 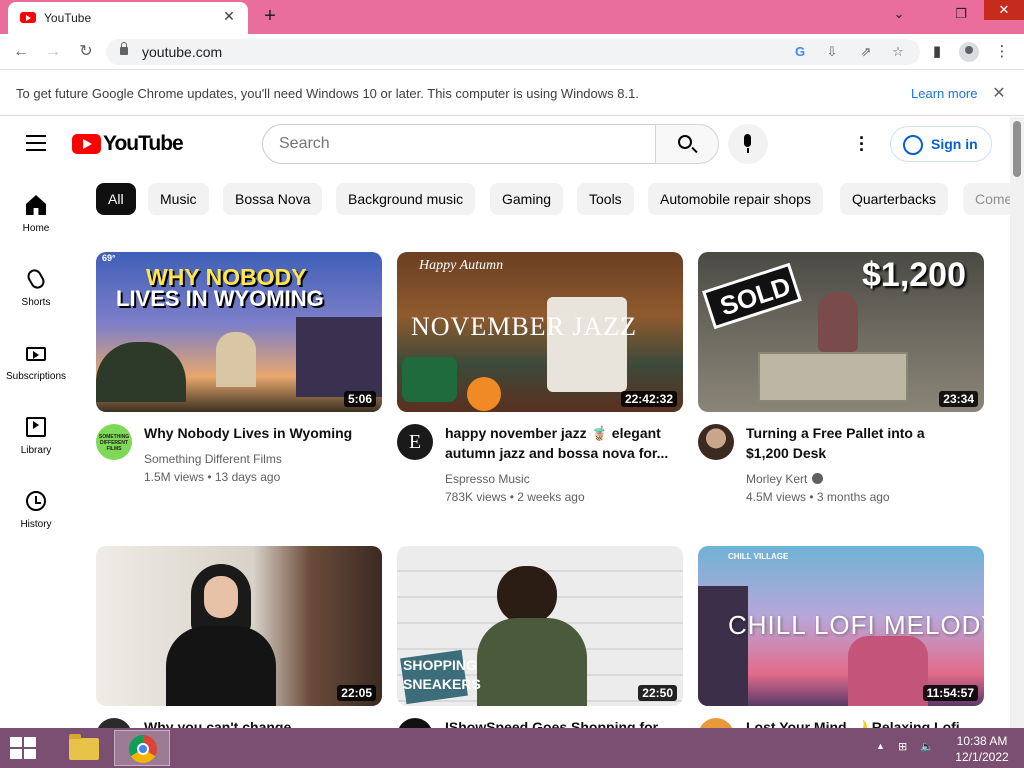 I want to click on guide-item-shorts: Shorts, so click(x=36, y=304).